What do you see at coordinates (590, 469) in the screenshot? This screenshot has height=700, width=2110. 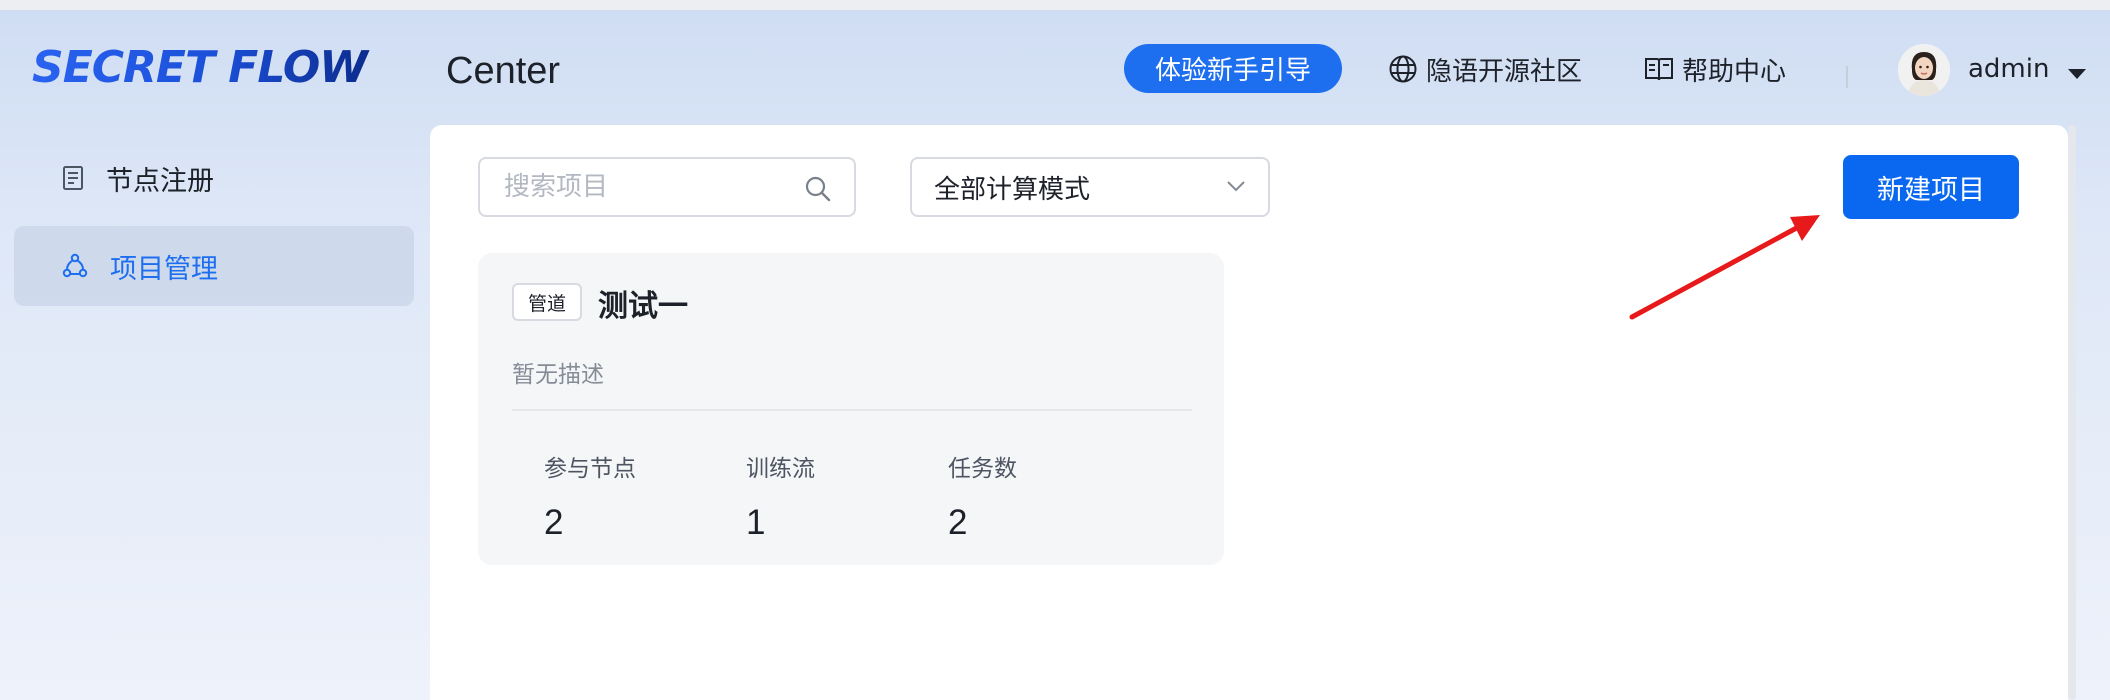 I see `stat-label: 参与节点` at bounding box center [590, 469].